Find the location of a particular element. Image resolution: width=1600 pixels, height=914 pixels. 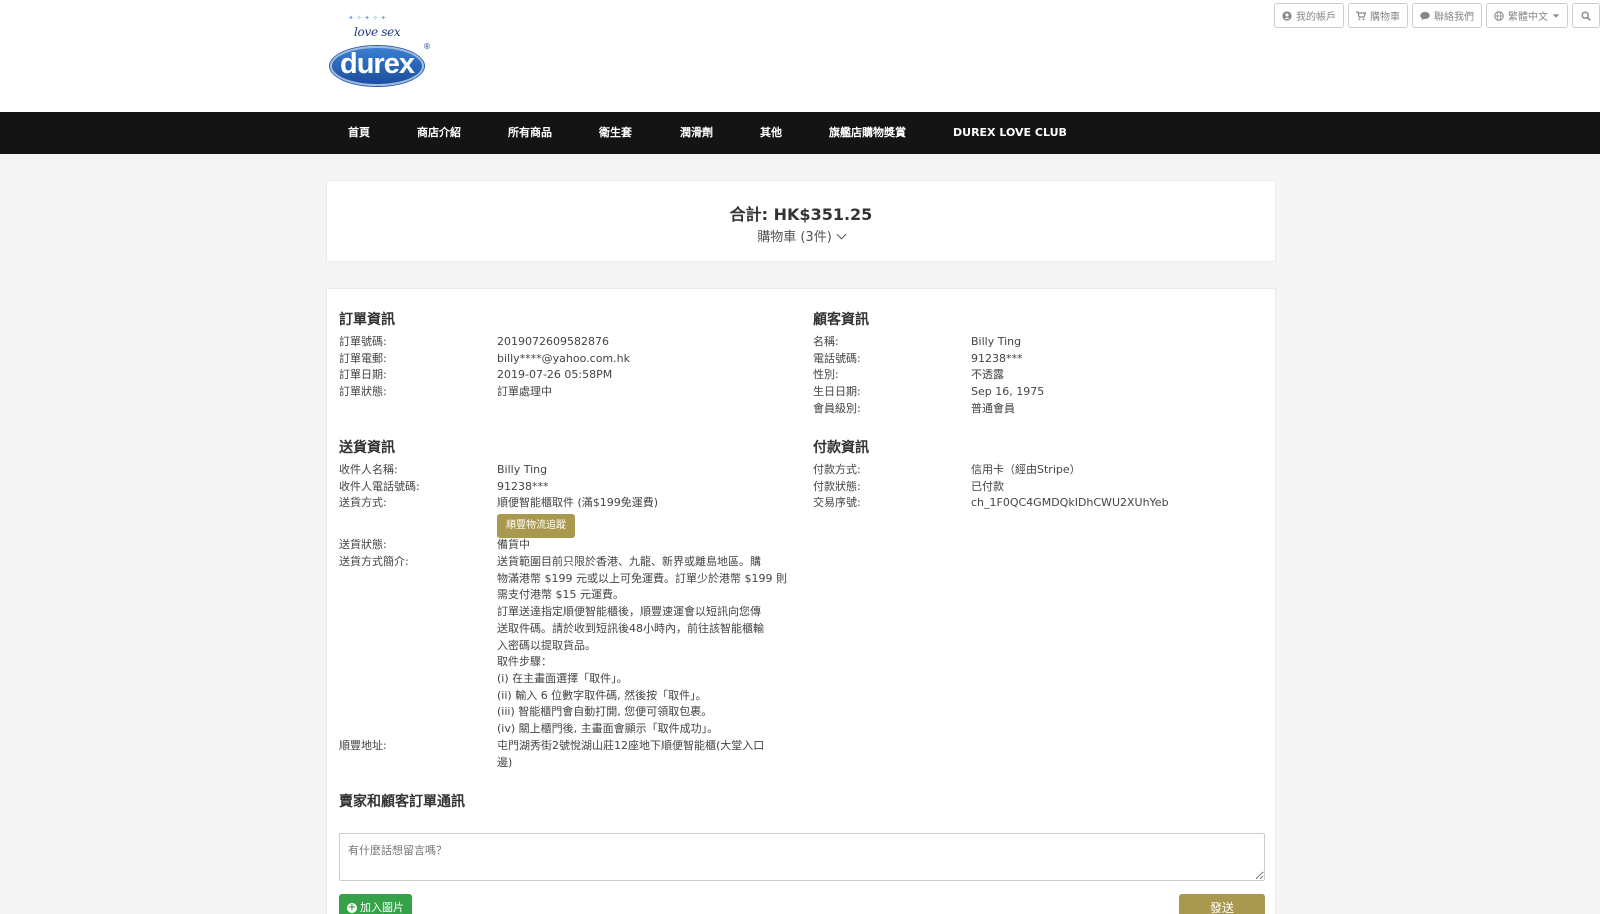

my-account-label: 我的帳戶 is located at coordinates (1316, 17).